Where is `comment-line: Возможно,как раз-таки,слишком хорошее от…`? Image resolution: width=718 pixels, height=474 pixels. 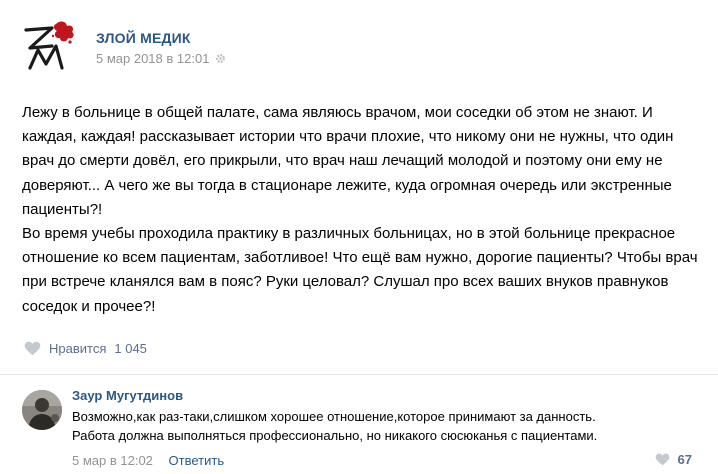
comment-line: Возможно,как раз-таки,слишком хорошее от… is located at coordinates (334, 416).